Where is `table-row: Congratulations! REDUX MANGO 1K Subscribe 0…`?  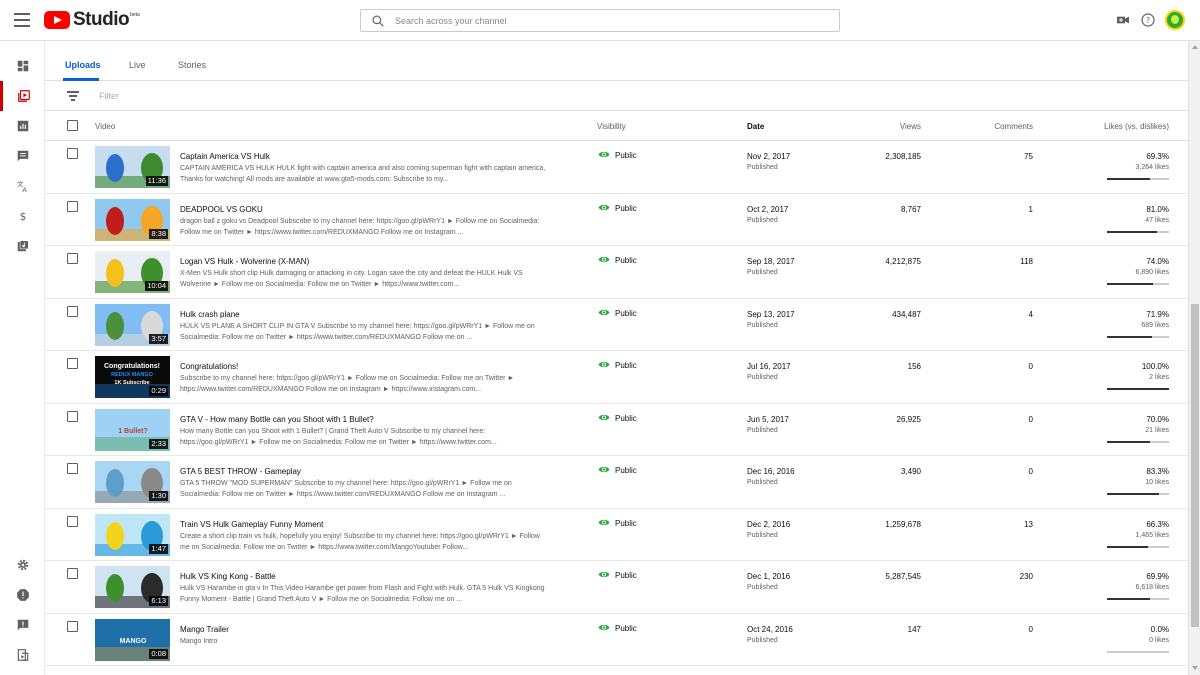
table-row: Congratulations! REDUX MANGO 1K Subscribe 0… is located at coordinates (616, 377).